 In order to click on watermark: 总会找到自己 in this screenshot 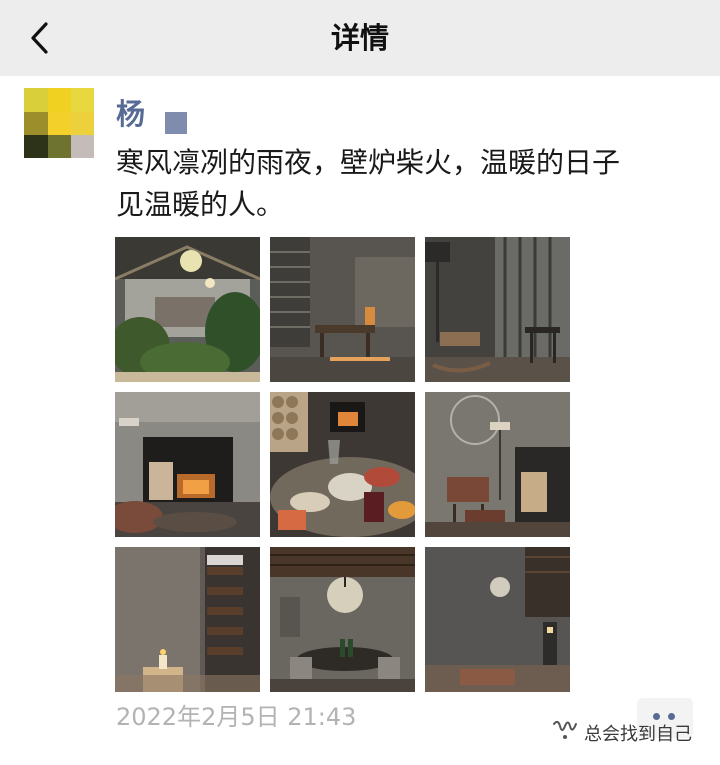, I will do `click(622, 735)`.